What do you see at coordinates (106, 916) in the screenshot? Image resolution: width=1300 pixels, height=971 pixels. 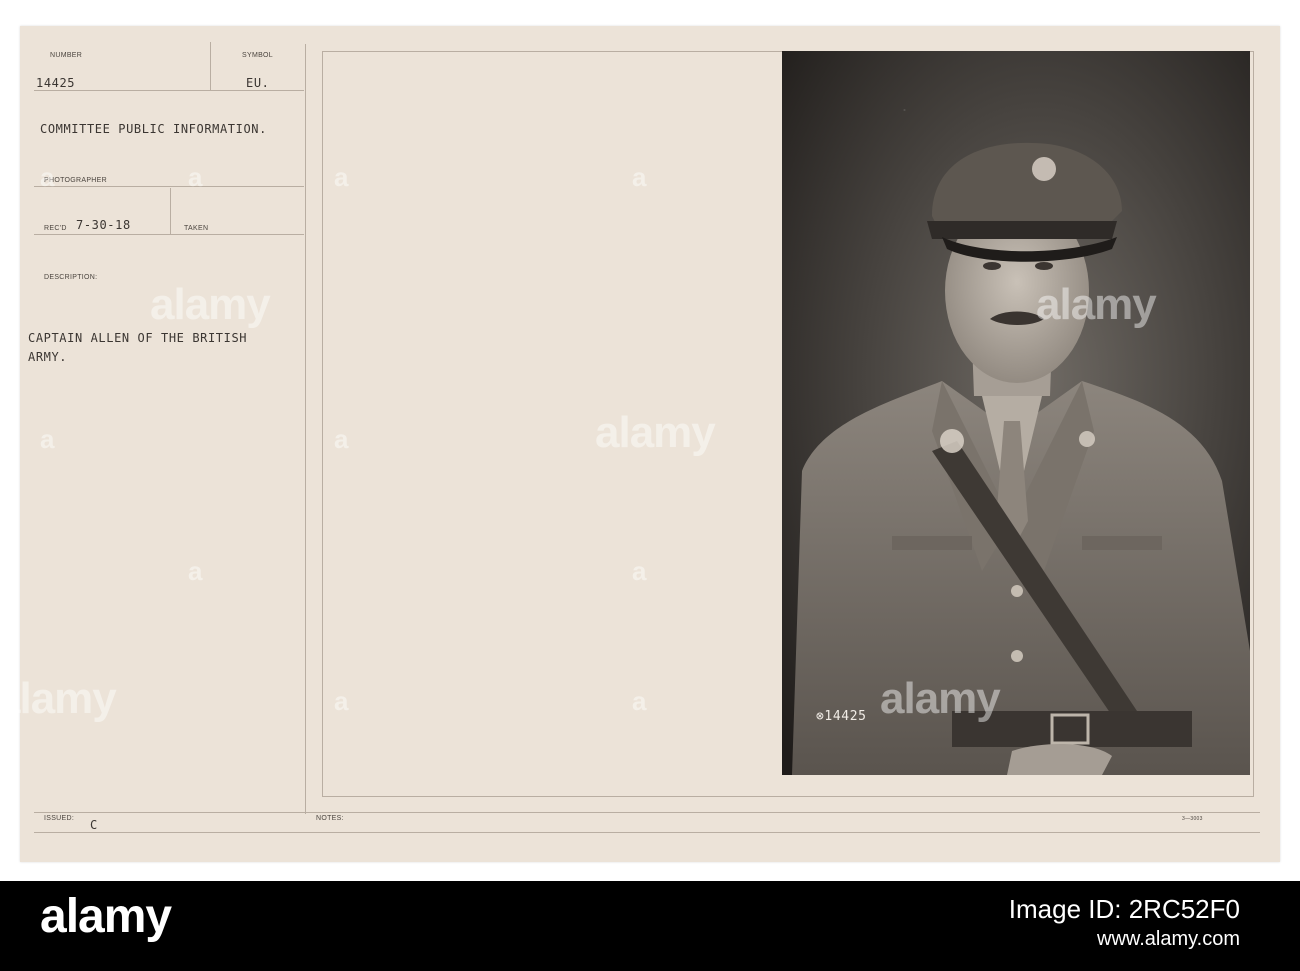 I see `alamy-logo: alamy` at bounding box center [106, 916].